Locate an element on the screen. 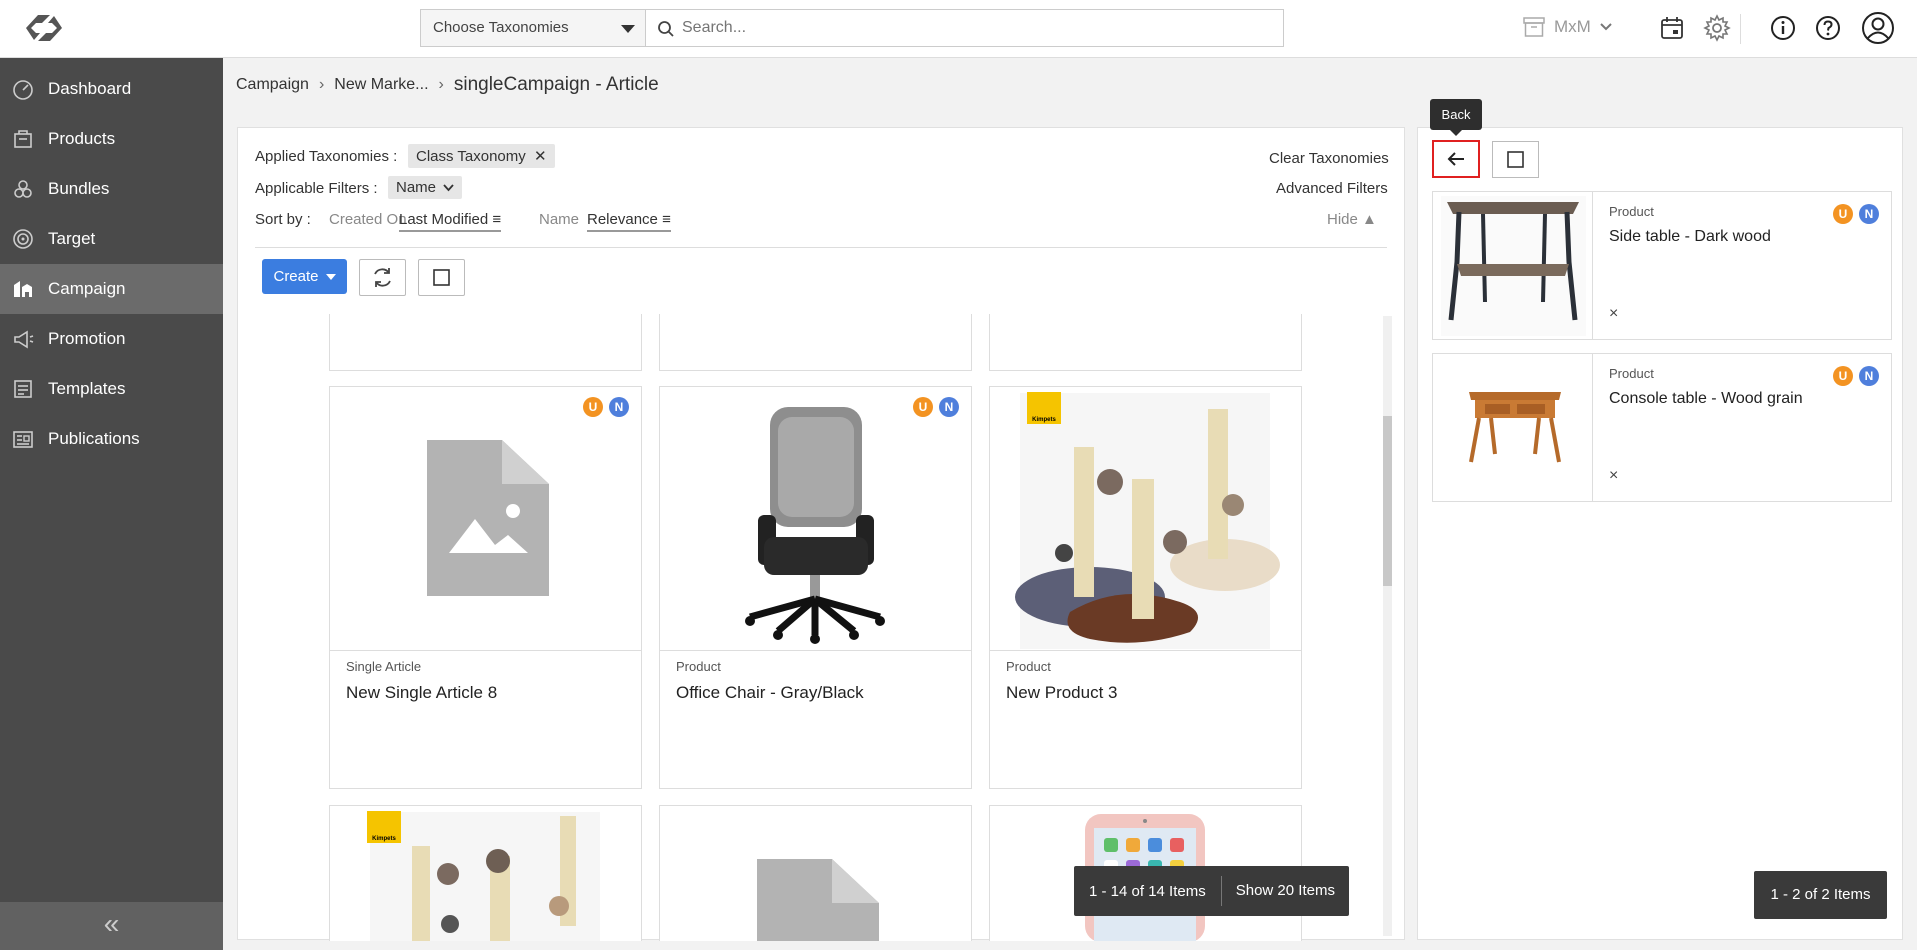  image-placeholder-icon is located at coordinates (488, 518).